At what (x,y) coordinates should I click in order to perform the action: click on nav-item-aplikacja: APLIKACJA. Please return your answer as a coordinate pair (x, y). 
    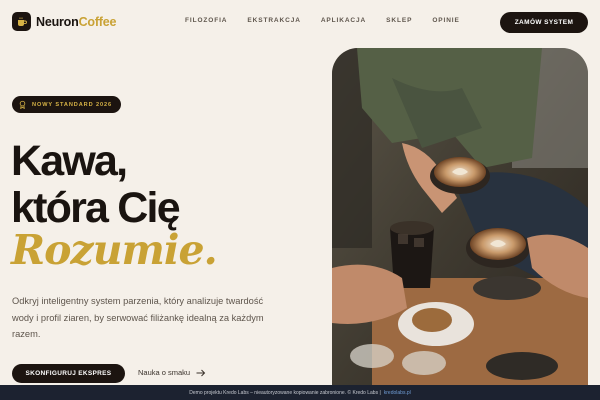
    Looking at the image, I should click on (343, 20).